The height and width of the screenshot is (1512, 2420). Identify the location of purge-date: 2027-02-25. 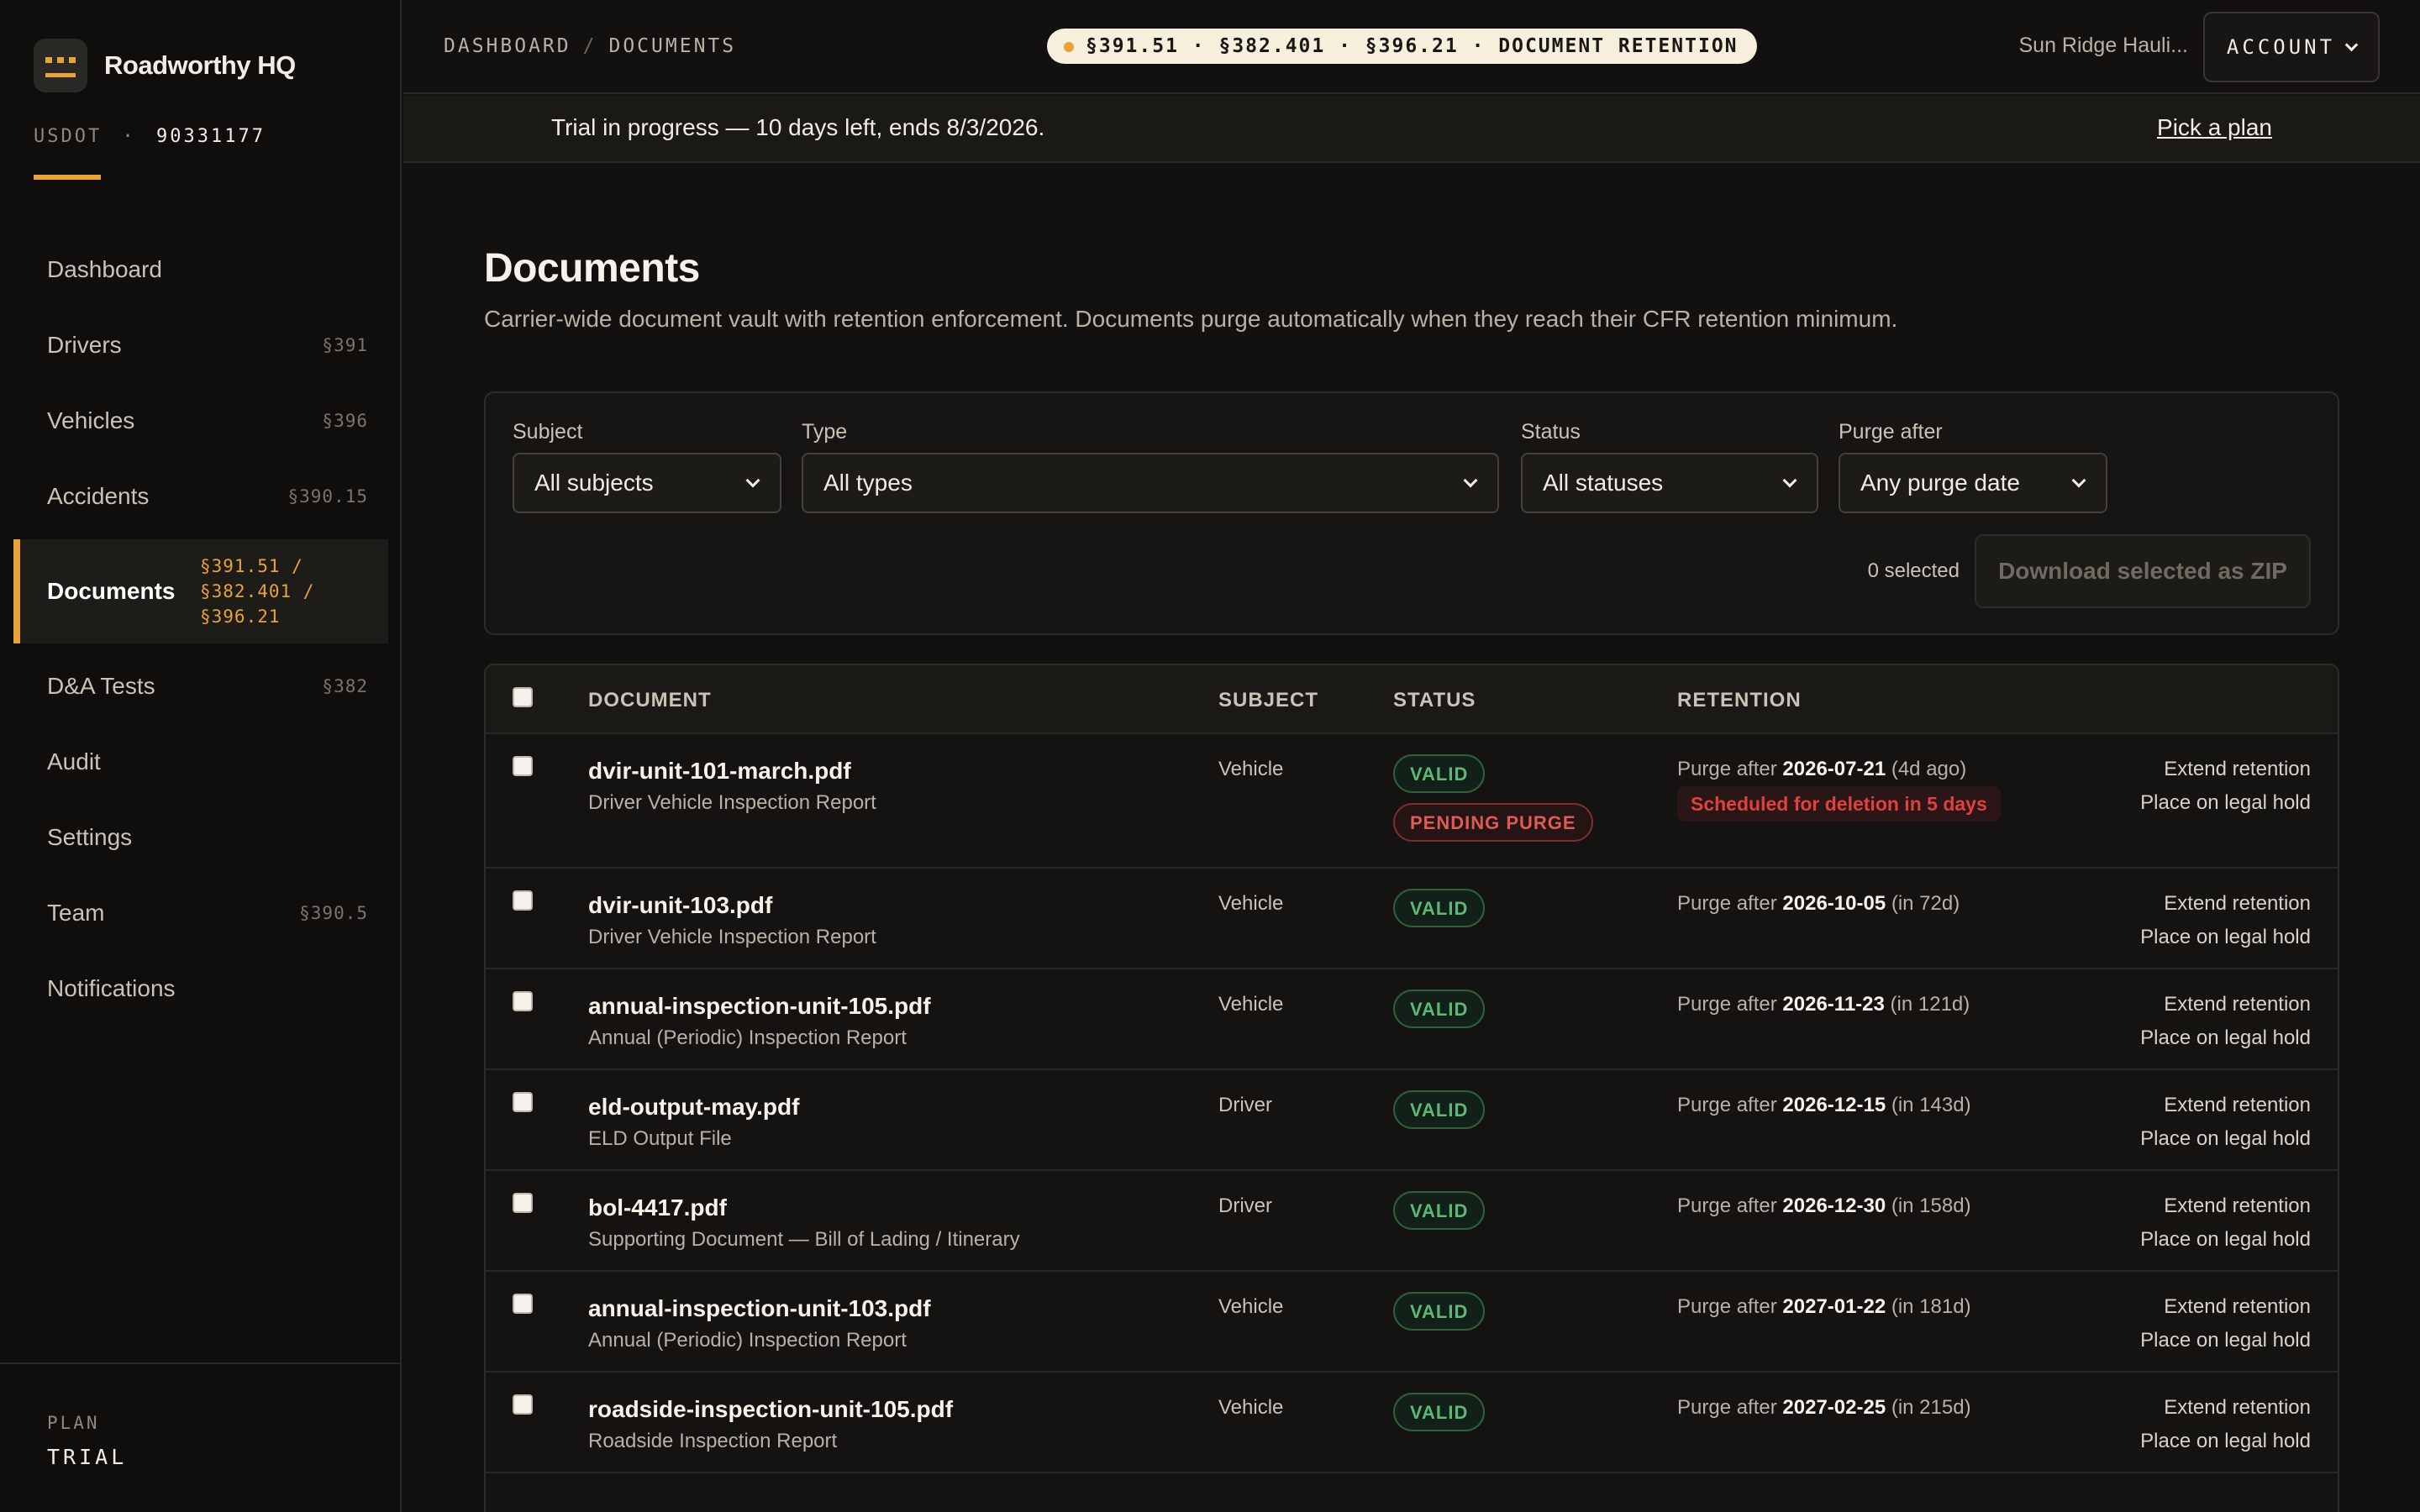
(1834, 1407).